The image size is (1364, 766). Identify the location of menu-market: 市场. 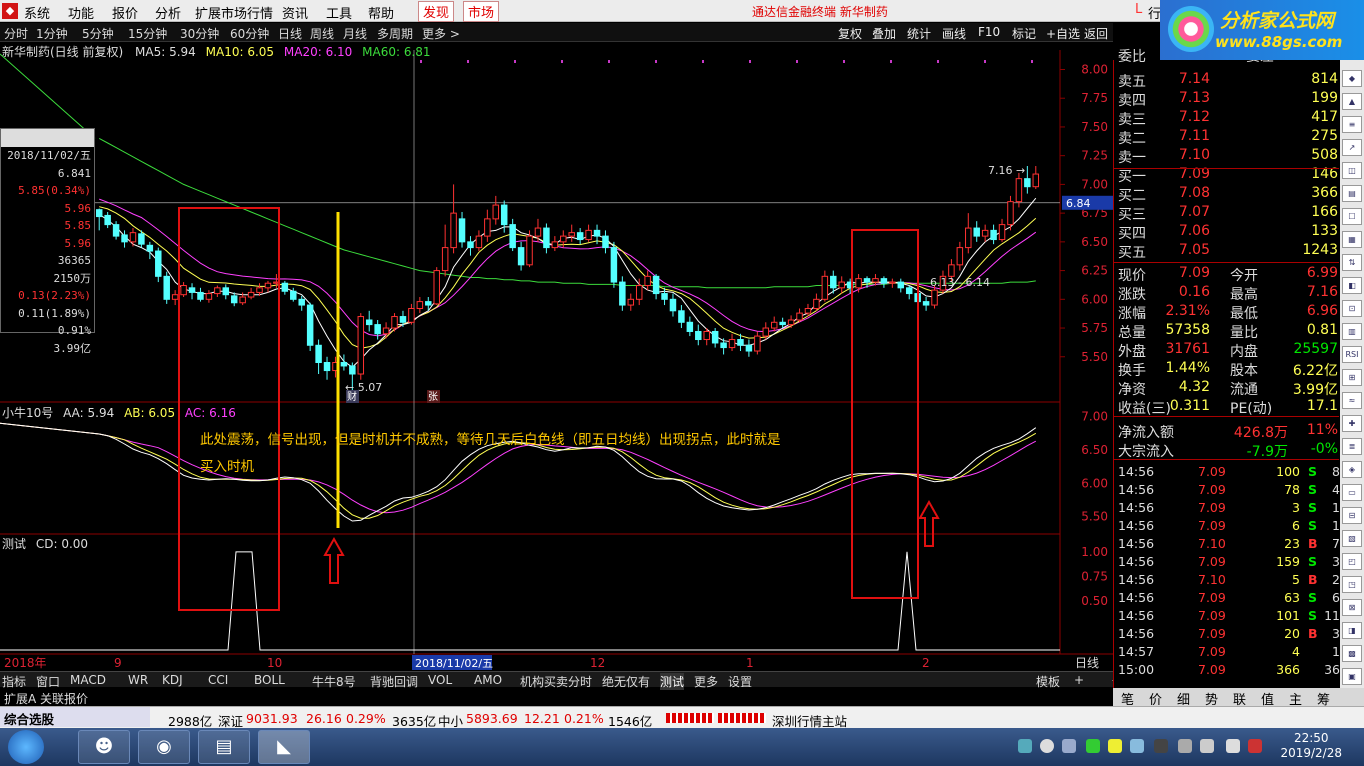
(481, 11).